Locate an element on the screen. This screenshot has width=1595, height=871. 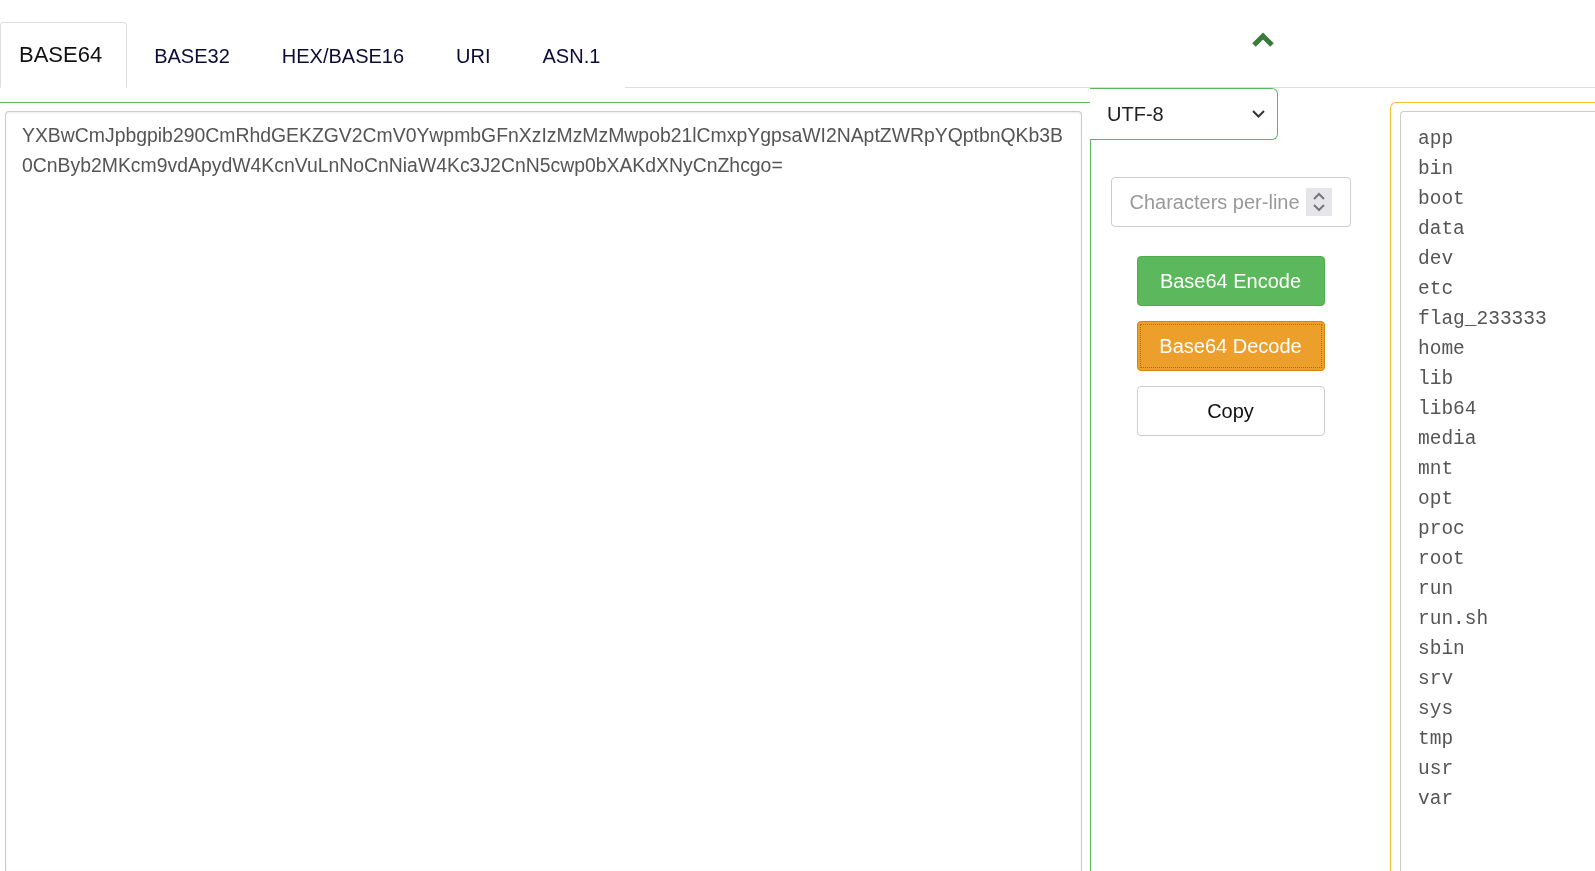
output-line: run.sh is located at coordinates (1454, 619).